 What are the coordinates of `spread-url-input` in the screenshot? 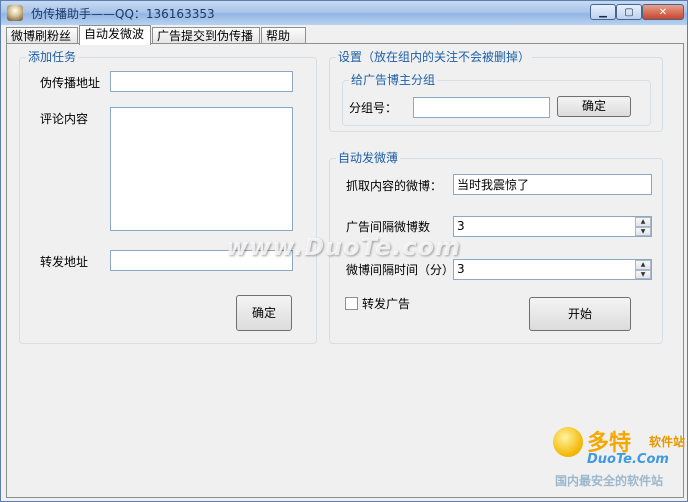 It's located at (201, 81).